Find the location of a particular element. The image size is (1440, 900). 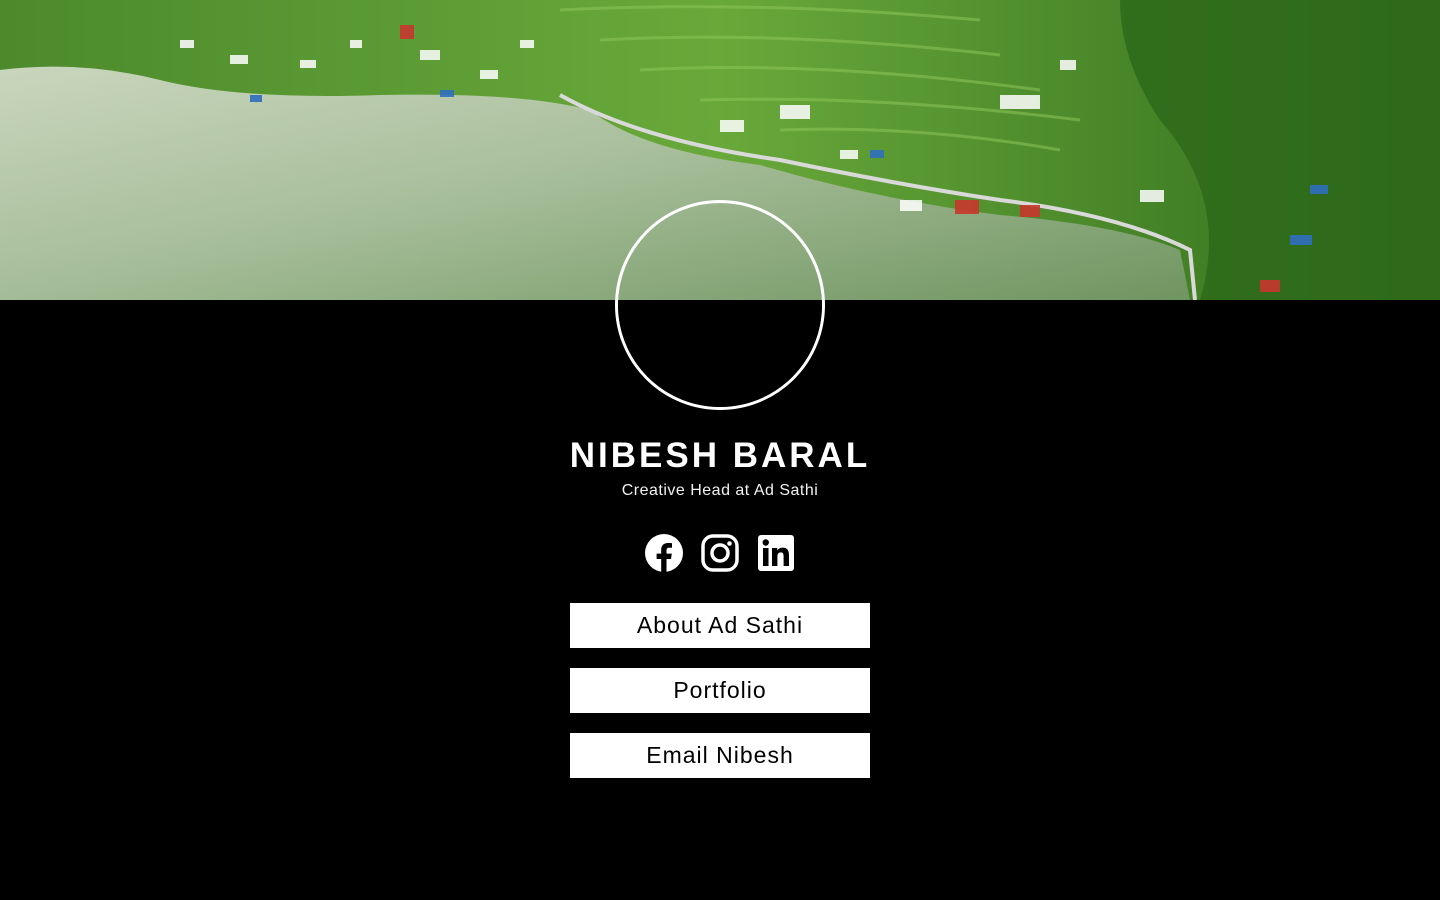

portfolio-button: Portfolio is located at coordinates (720, 690).